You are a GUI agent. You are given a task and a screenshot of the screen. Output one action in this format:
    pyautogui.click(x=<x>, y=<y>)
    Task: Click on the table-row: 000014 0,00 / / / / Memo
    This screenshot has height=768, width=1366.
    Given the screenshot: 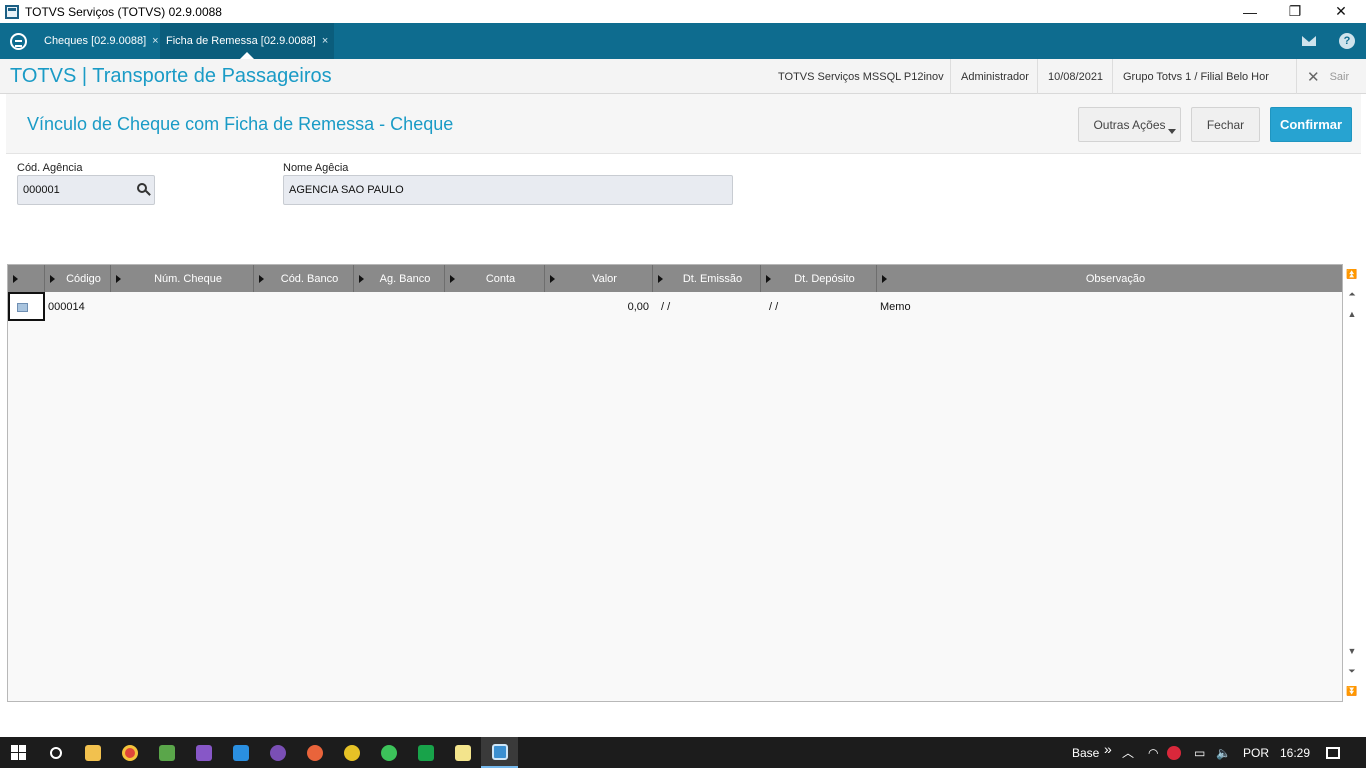 What is the action you would take?
    pyautogui.click(x=675, y=306)
    